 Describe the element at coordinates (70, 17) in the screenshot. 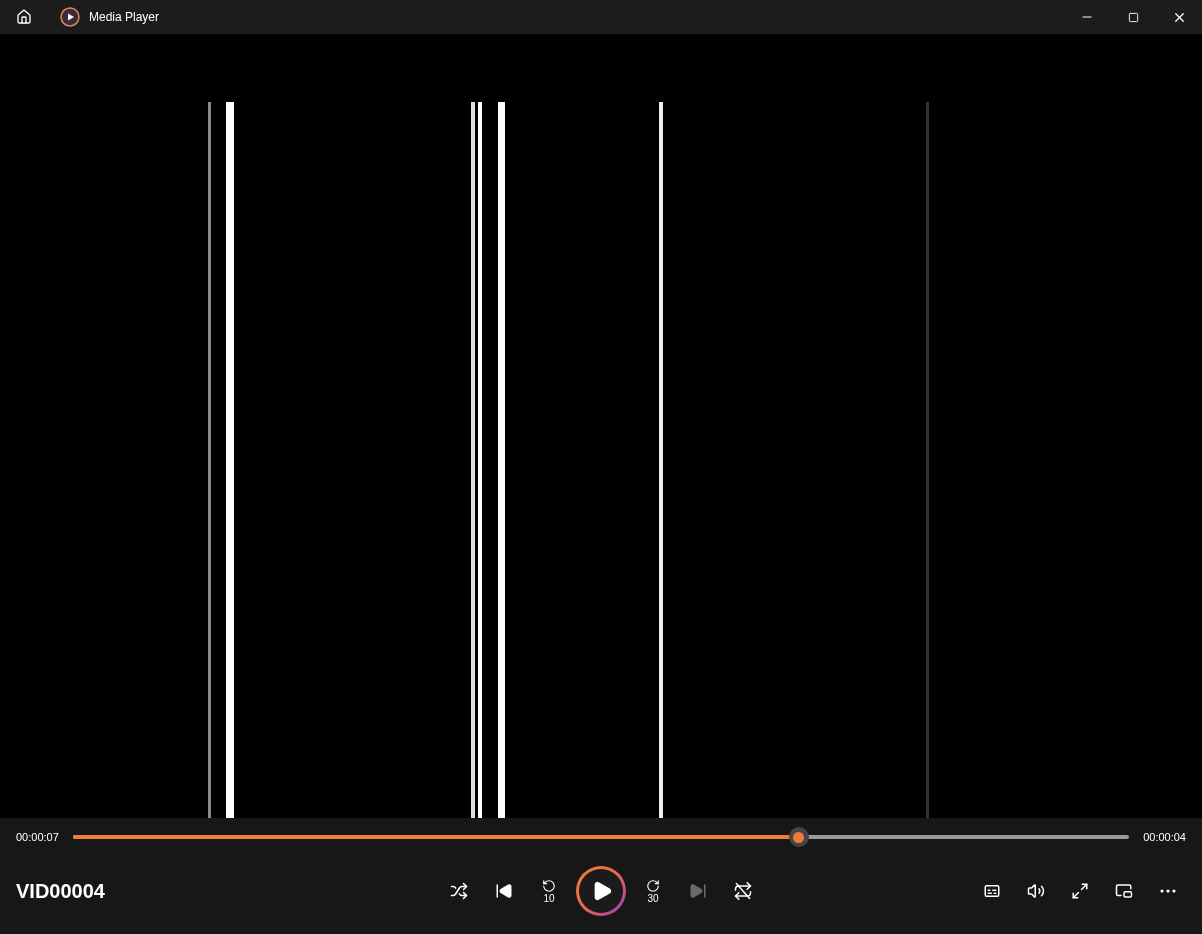

I see `app-logo-icon` at that location.